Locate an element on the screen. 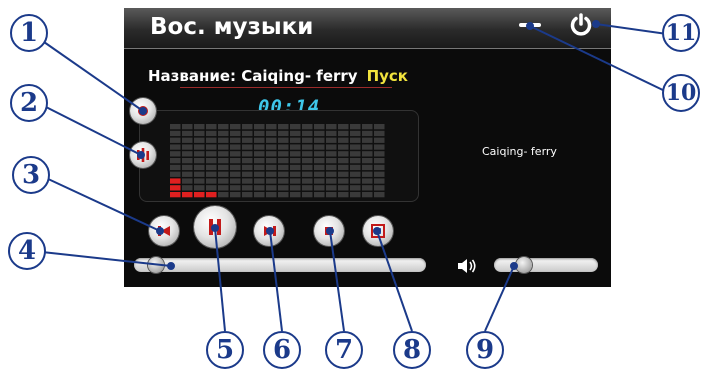 This screenshot has height=376, width=711. callout-9: 9 is located at coordinates (485, 350).